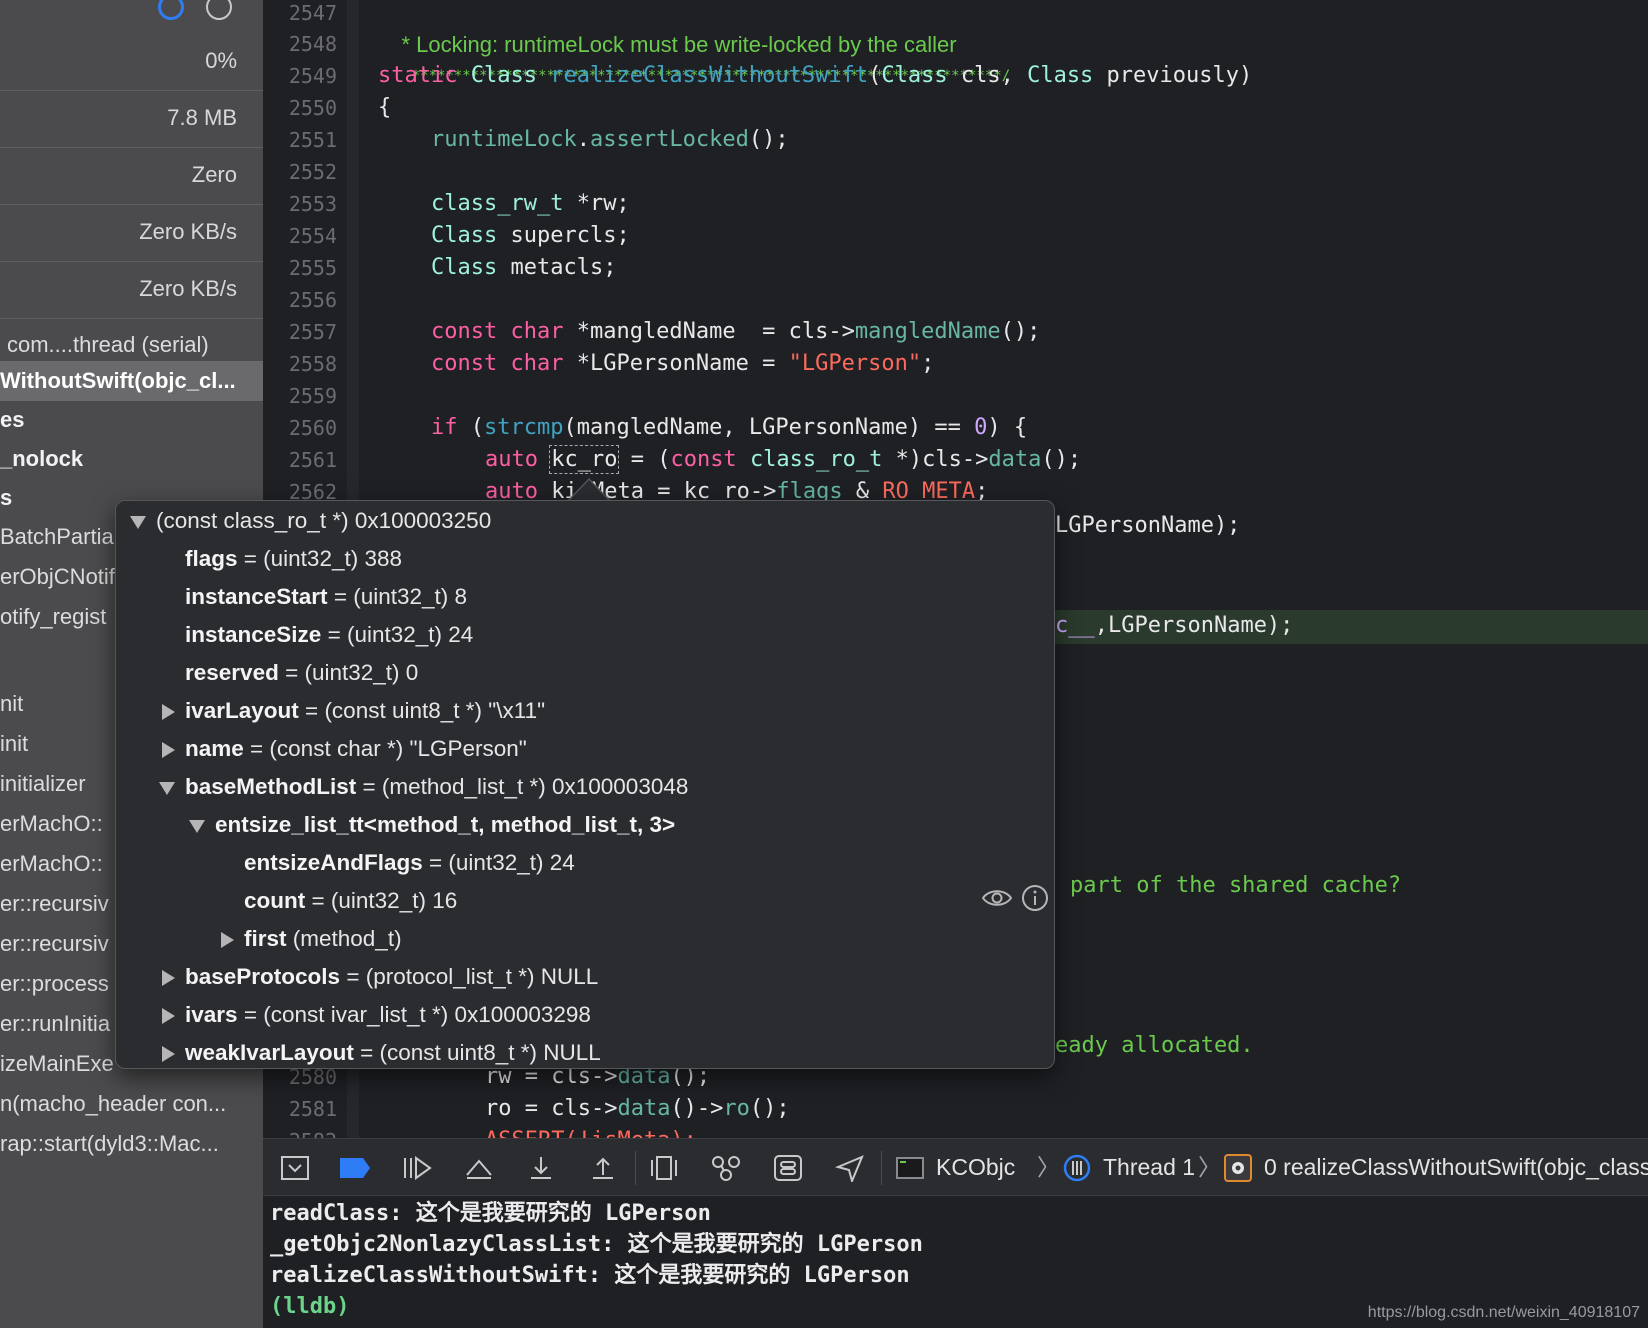  Describe the element at coordinates (997, 898) in the screenshot. I see `eye-icon` at that location.